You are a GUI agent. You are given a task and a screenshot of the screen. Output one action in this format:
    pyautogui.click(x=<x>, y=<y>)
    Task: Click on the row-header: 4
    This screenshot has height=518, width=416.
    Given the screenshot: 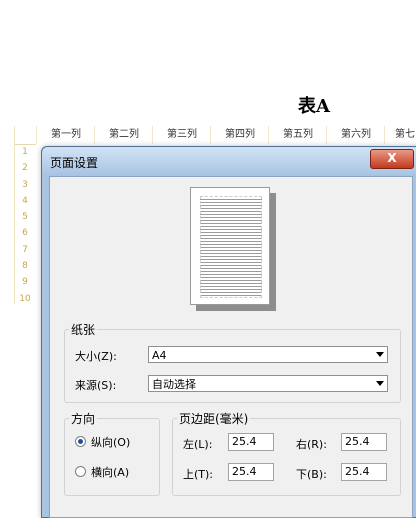 What is the action you would take?
    pyautogui.click(x=25, y=201)
    